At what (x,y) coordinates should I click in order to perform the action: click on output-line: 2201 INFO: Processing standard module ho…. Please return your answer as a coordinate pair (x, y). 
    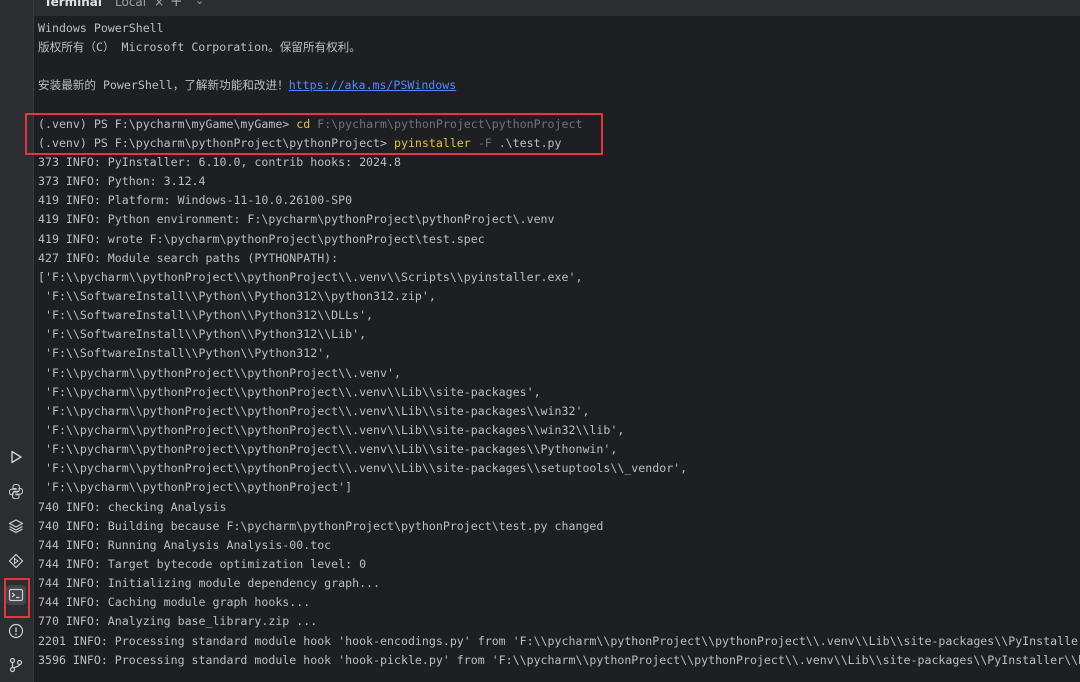
    Looking at the image, I should click on (559, 640).